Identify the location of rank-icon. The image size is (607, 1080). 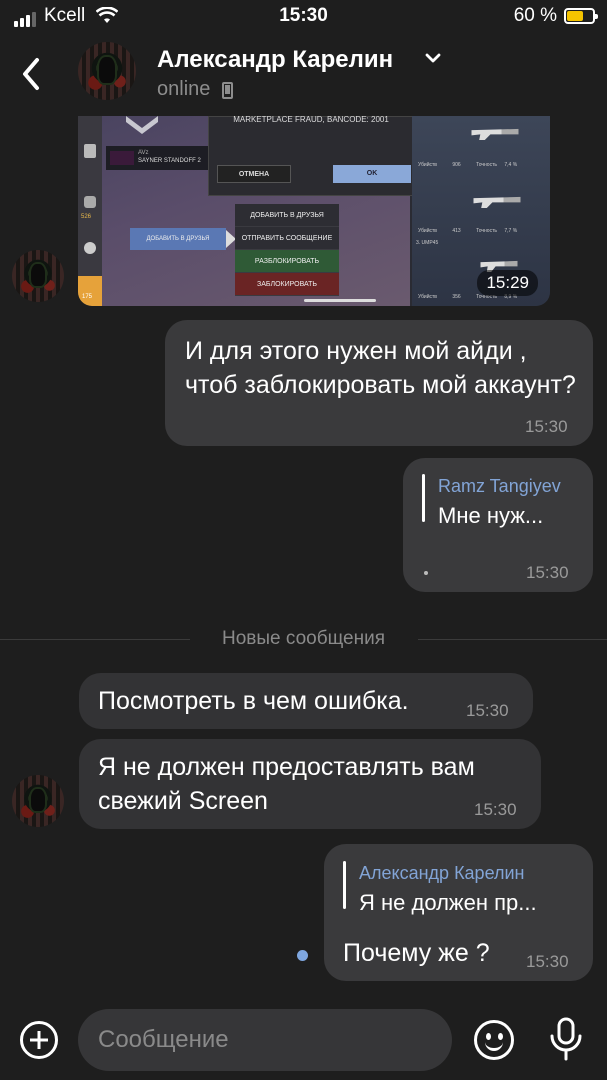
(142, 125).